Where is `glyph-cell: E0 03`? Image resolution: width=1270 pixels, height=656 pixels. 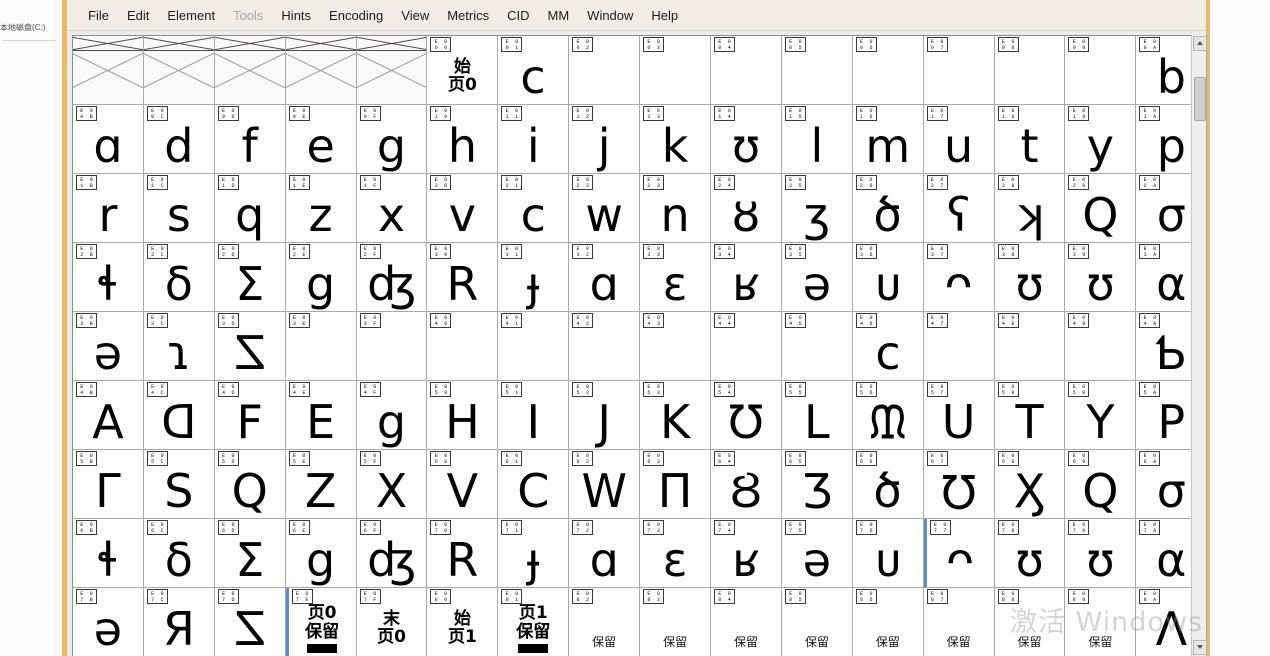
glyph-cell: E0 03 is located at coordinates (676, 70).